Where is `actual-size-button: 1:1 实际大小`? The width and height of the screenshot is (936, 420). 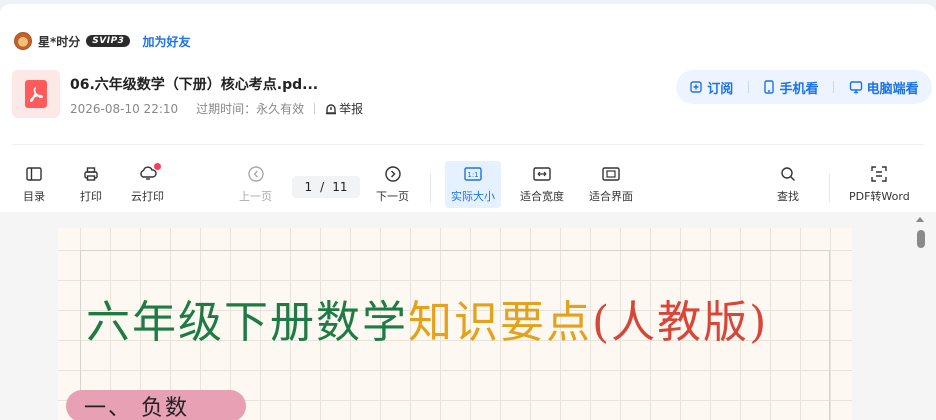
actual-size-button: 1:1 实际大小 is located at coordinates (473, 184).